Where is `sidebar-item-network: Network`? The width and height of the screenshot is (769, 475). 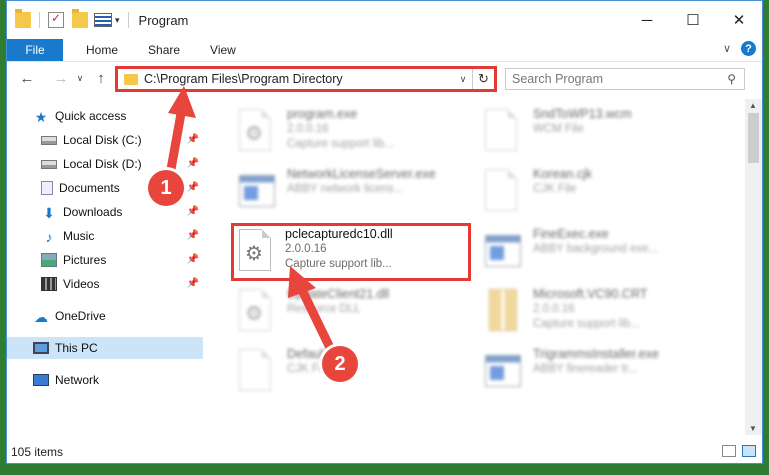 sidebar-item-network: Network is located at coordinates (105, 380).